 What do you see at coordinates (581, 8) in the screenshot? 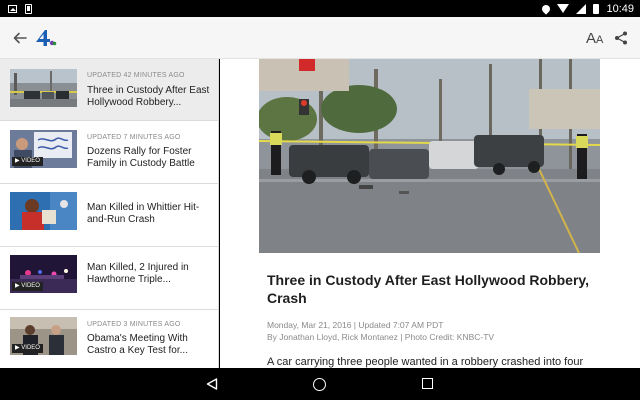
I see `cell-signal-icon` at bounding box center [581, 8].